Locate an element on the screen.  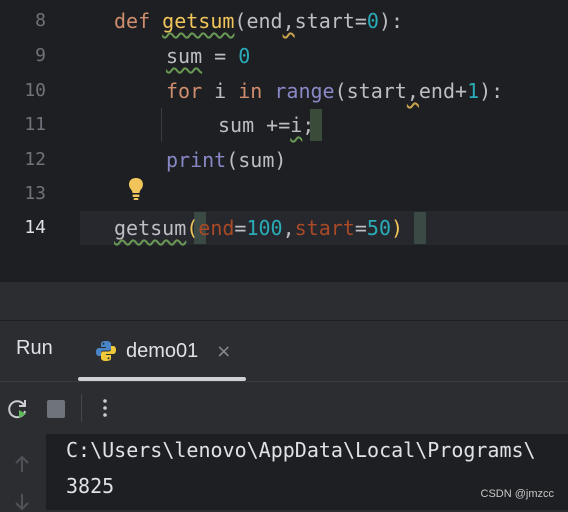
code-line-8: def getsum(end,start=0): is located at coordinates (258, 21).